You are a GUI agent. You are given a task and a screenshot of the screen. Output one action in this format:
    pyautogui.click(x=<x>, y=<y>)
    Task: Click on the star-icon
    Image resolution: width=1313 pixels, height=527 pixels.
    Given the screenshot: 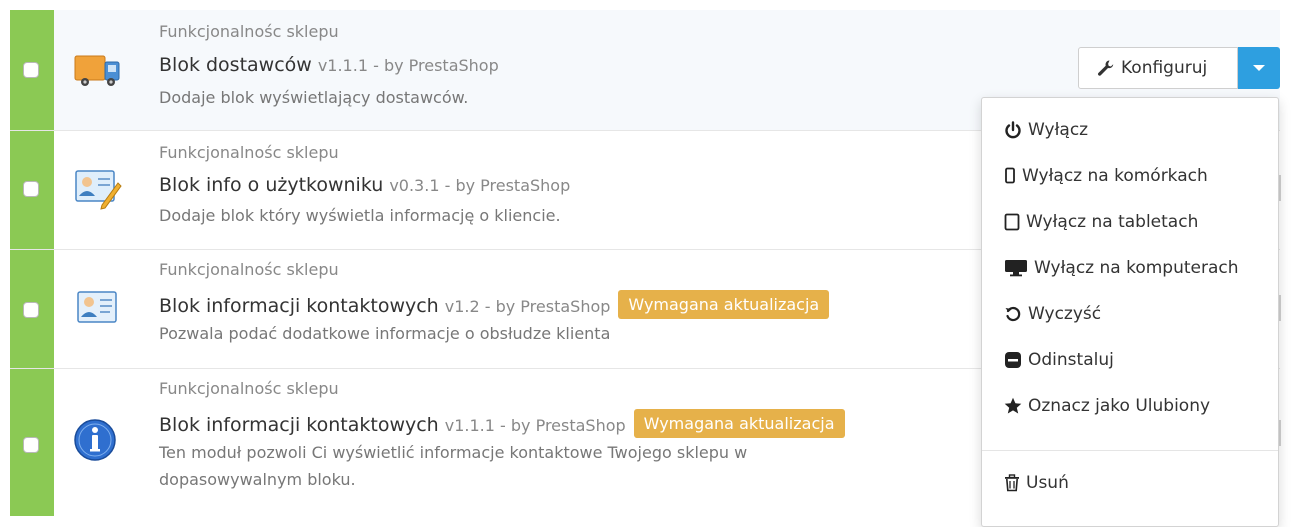 What is the action you would take?
    pyautogui.click(x=1013, y=405)
    